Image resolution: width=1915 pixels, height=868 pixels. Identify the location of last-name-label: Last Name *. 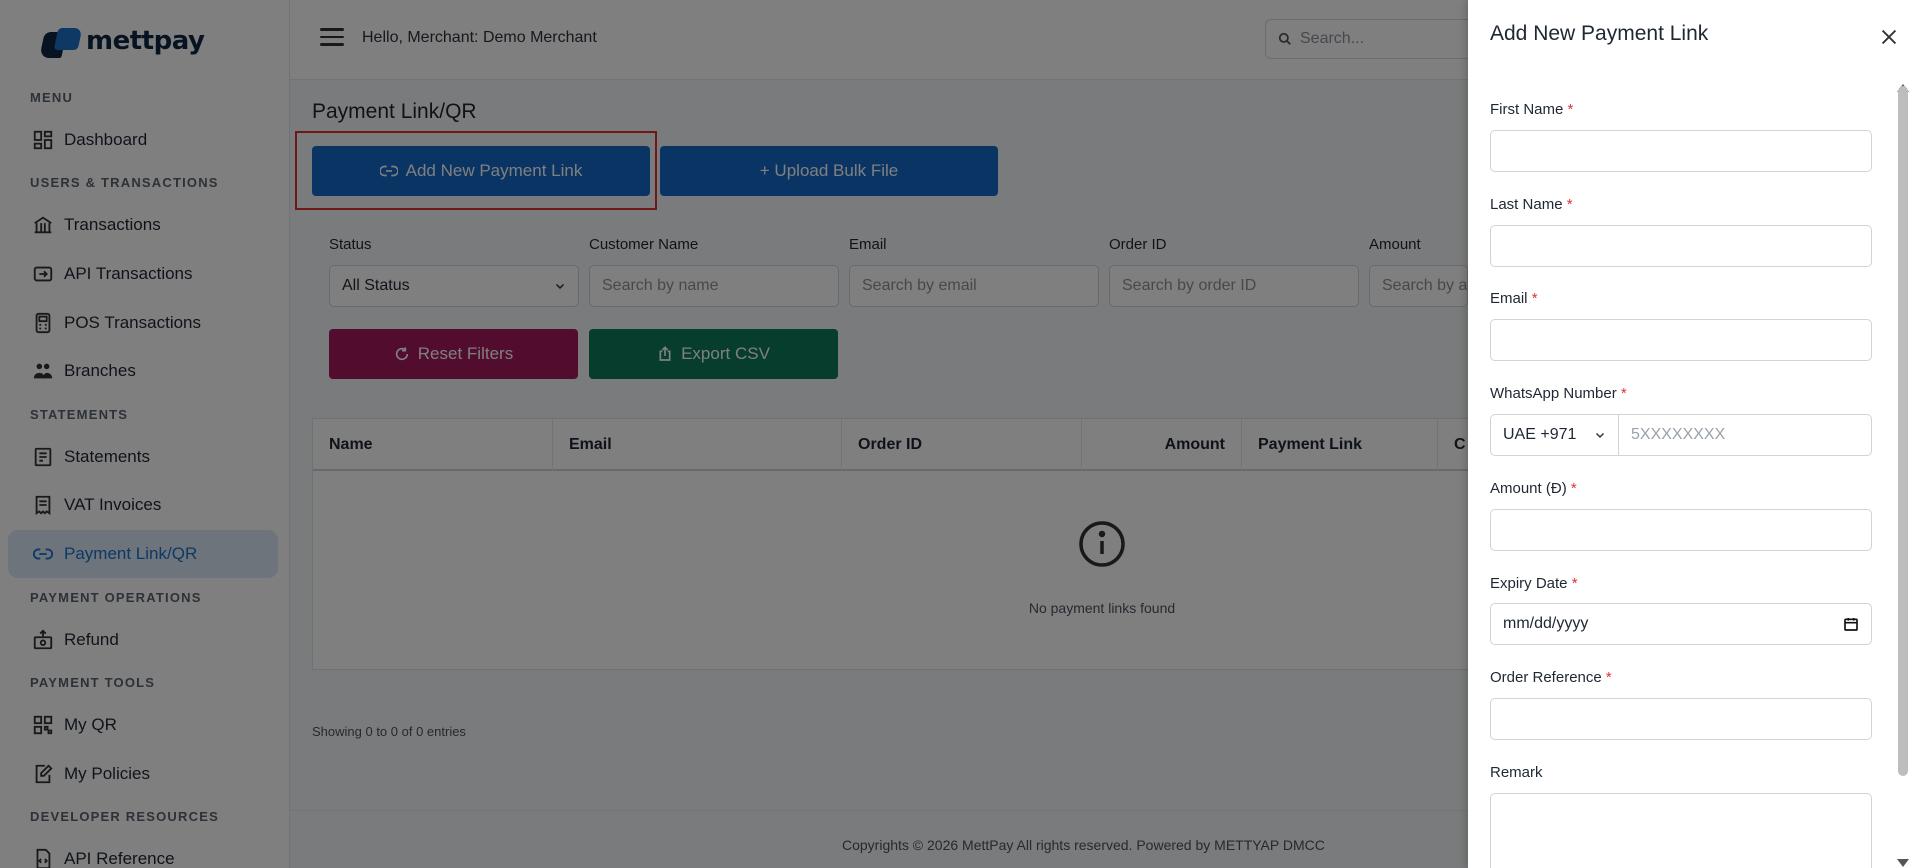
(1531, 204).